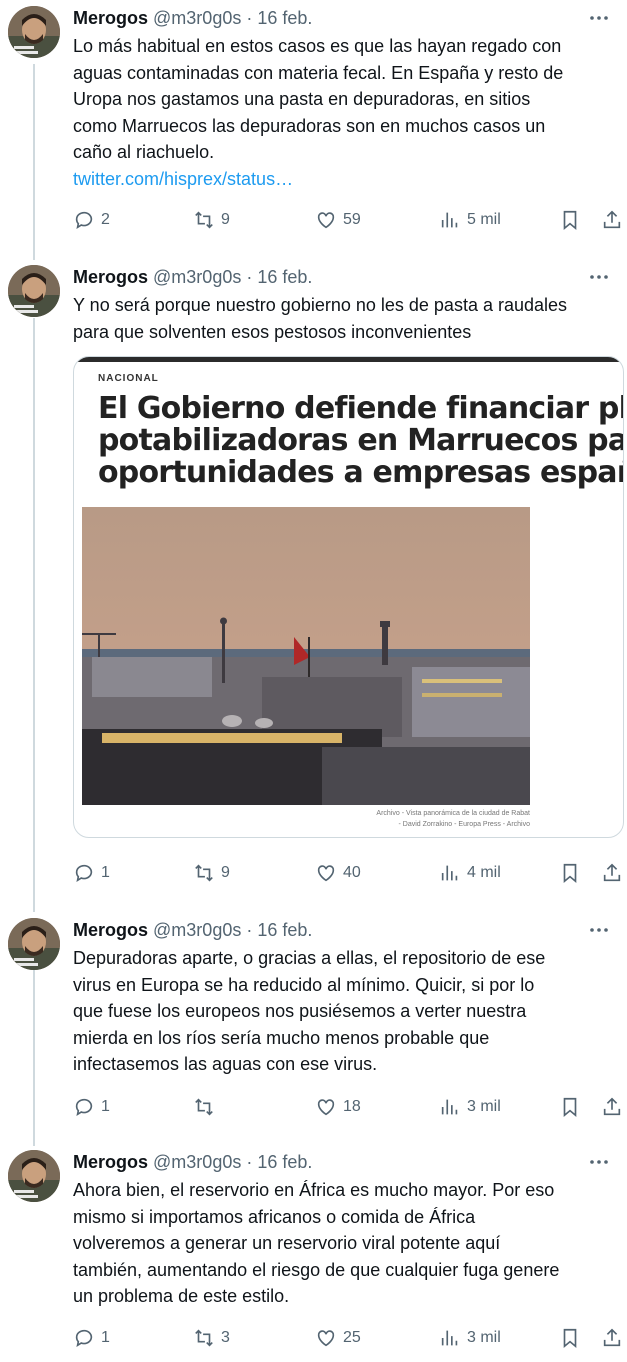 Image resolution: width=627 pixels, height=1362 pixels. Describe the element at coordinates (361, 440) in the screenshot. I see `card-headline-line: potabilizadoras en Marruecos para abrir` at that location.